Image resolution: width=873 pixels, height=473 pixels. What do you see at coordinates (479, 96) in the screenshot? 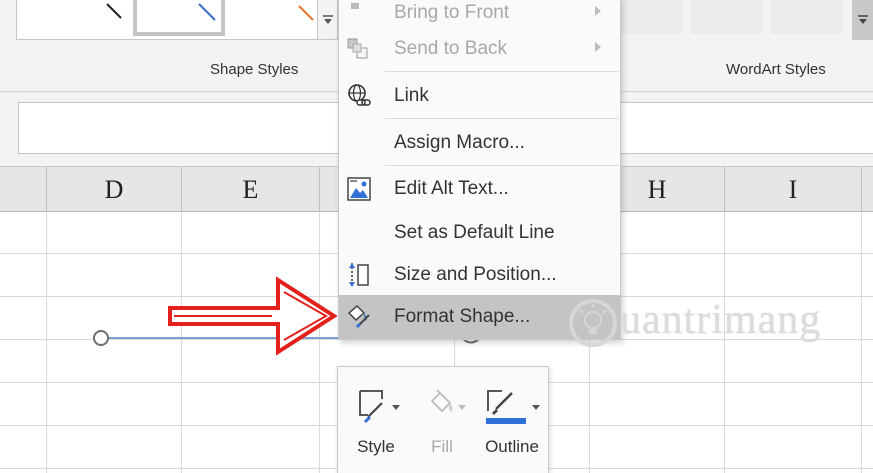
I see `menu-item-link: Link` at bounding box center [479, 96].